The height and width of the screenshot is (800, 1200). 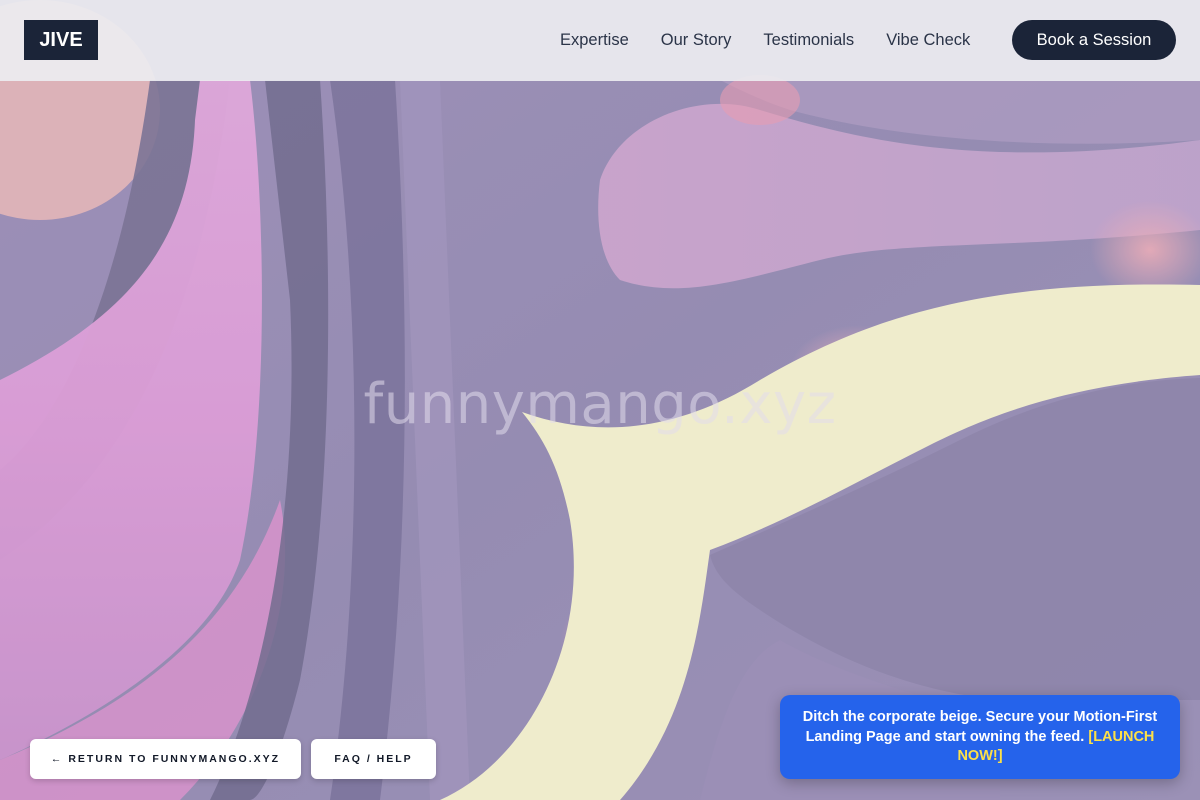 I want to click on return-to-funnymango-button: ← RETURN TO FUNNYMANGO.XYZ, so click(x=165, y=759).